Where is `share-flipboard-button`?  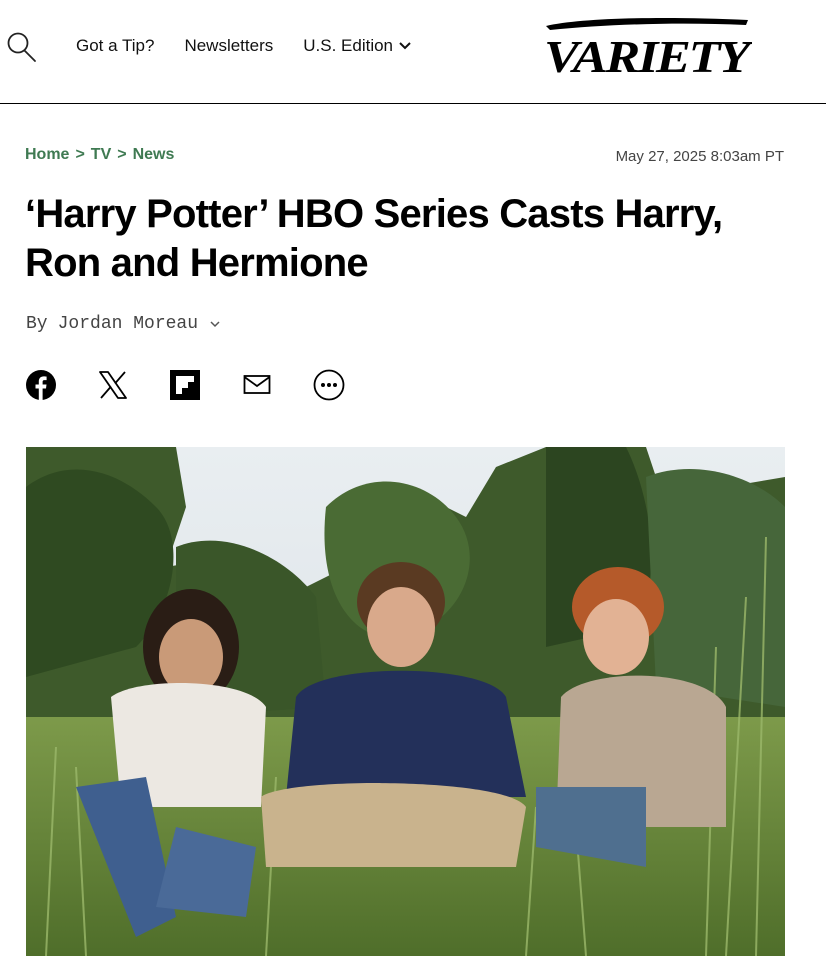
share-flipboard-button is located at coordinates (185, 385).